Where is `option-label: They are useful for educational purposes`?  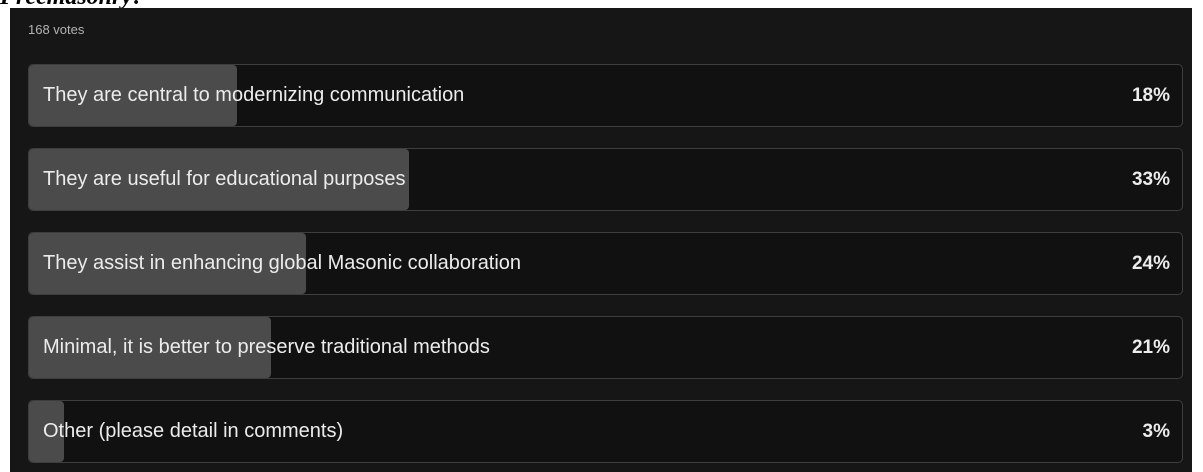
option-label: They are useful for educational purposes is located at coordinates (224, 179).